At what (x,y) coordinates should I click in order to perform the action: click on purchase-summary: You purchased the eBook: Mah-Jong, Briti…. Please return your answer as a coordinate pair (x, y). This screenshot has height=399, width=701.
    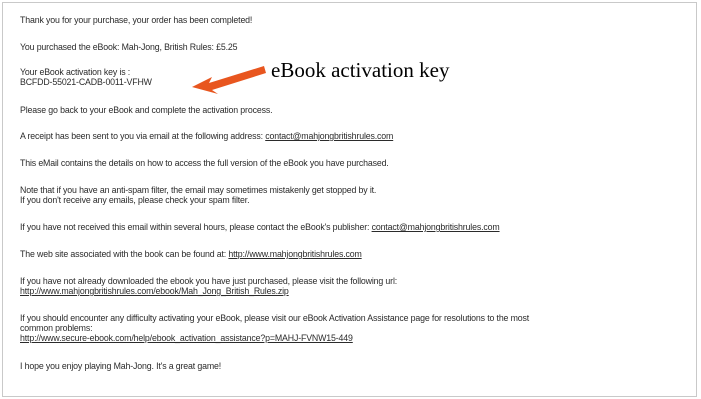
    Looking at the image, I should click on (129, 47).